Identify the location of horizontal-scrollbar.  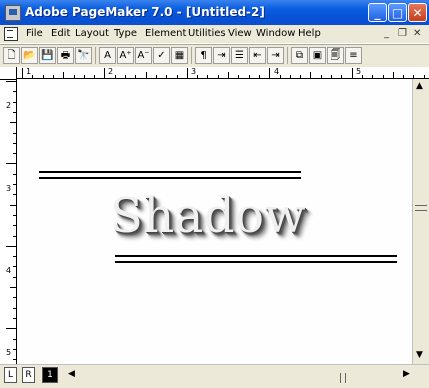
(240, 375).